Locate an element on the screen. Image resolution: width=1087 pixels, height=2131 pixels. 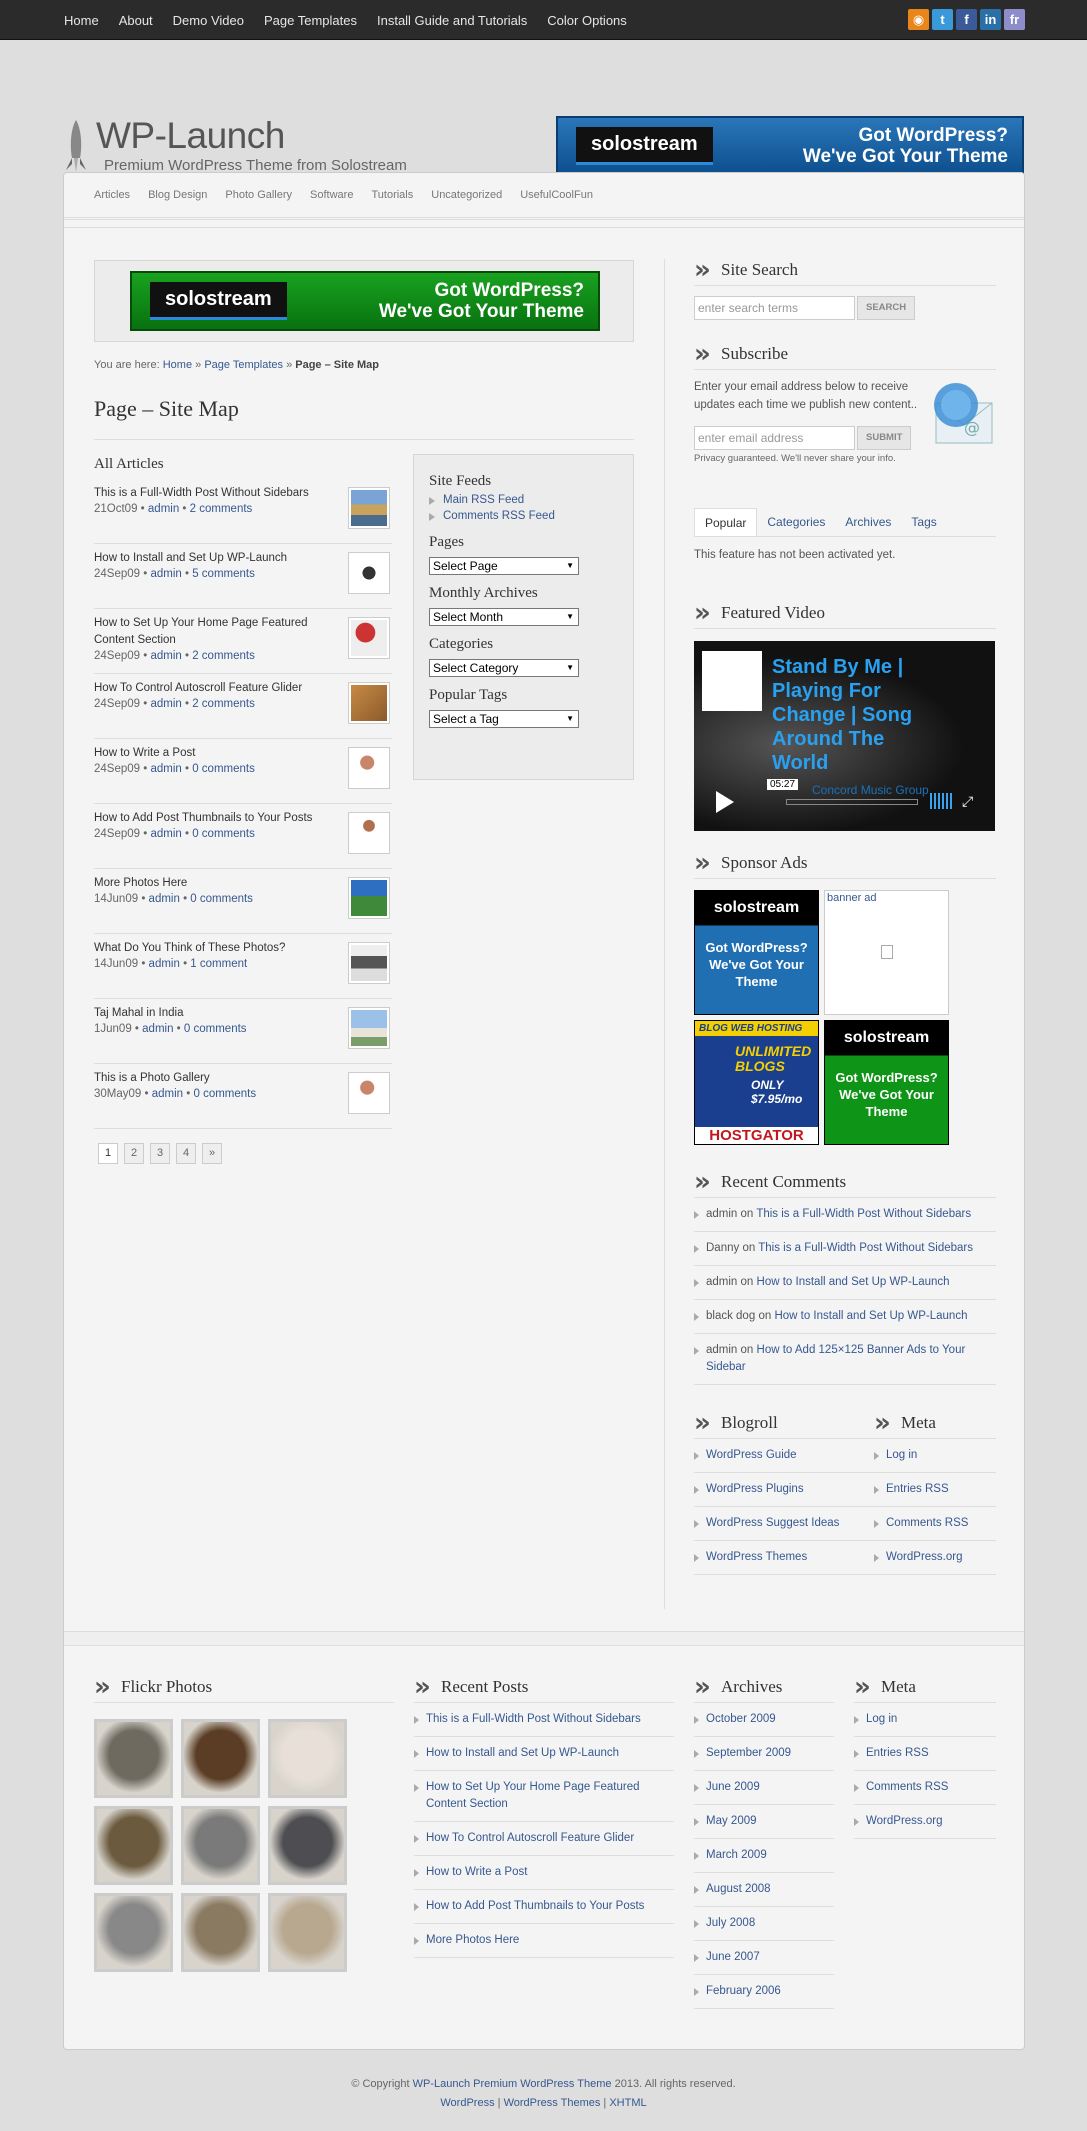
topnav-home: Home is located at coordinates (81, 20).